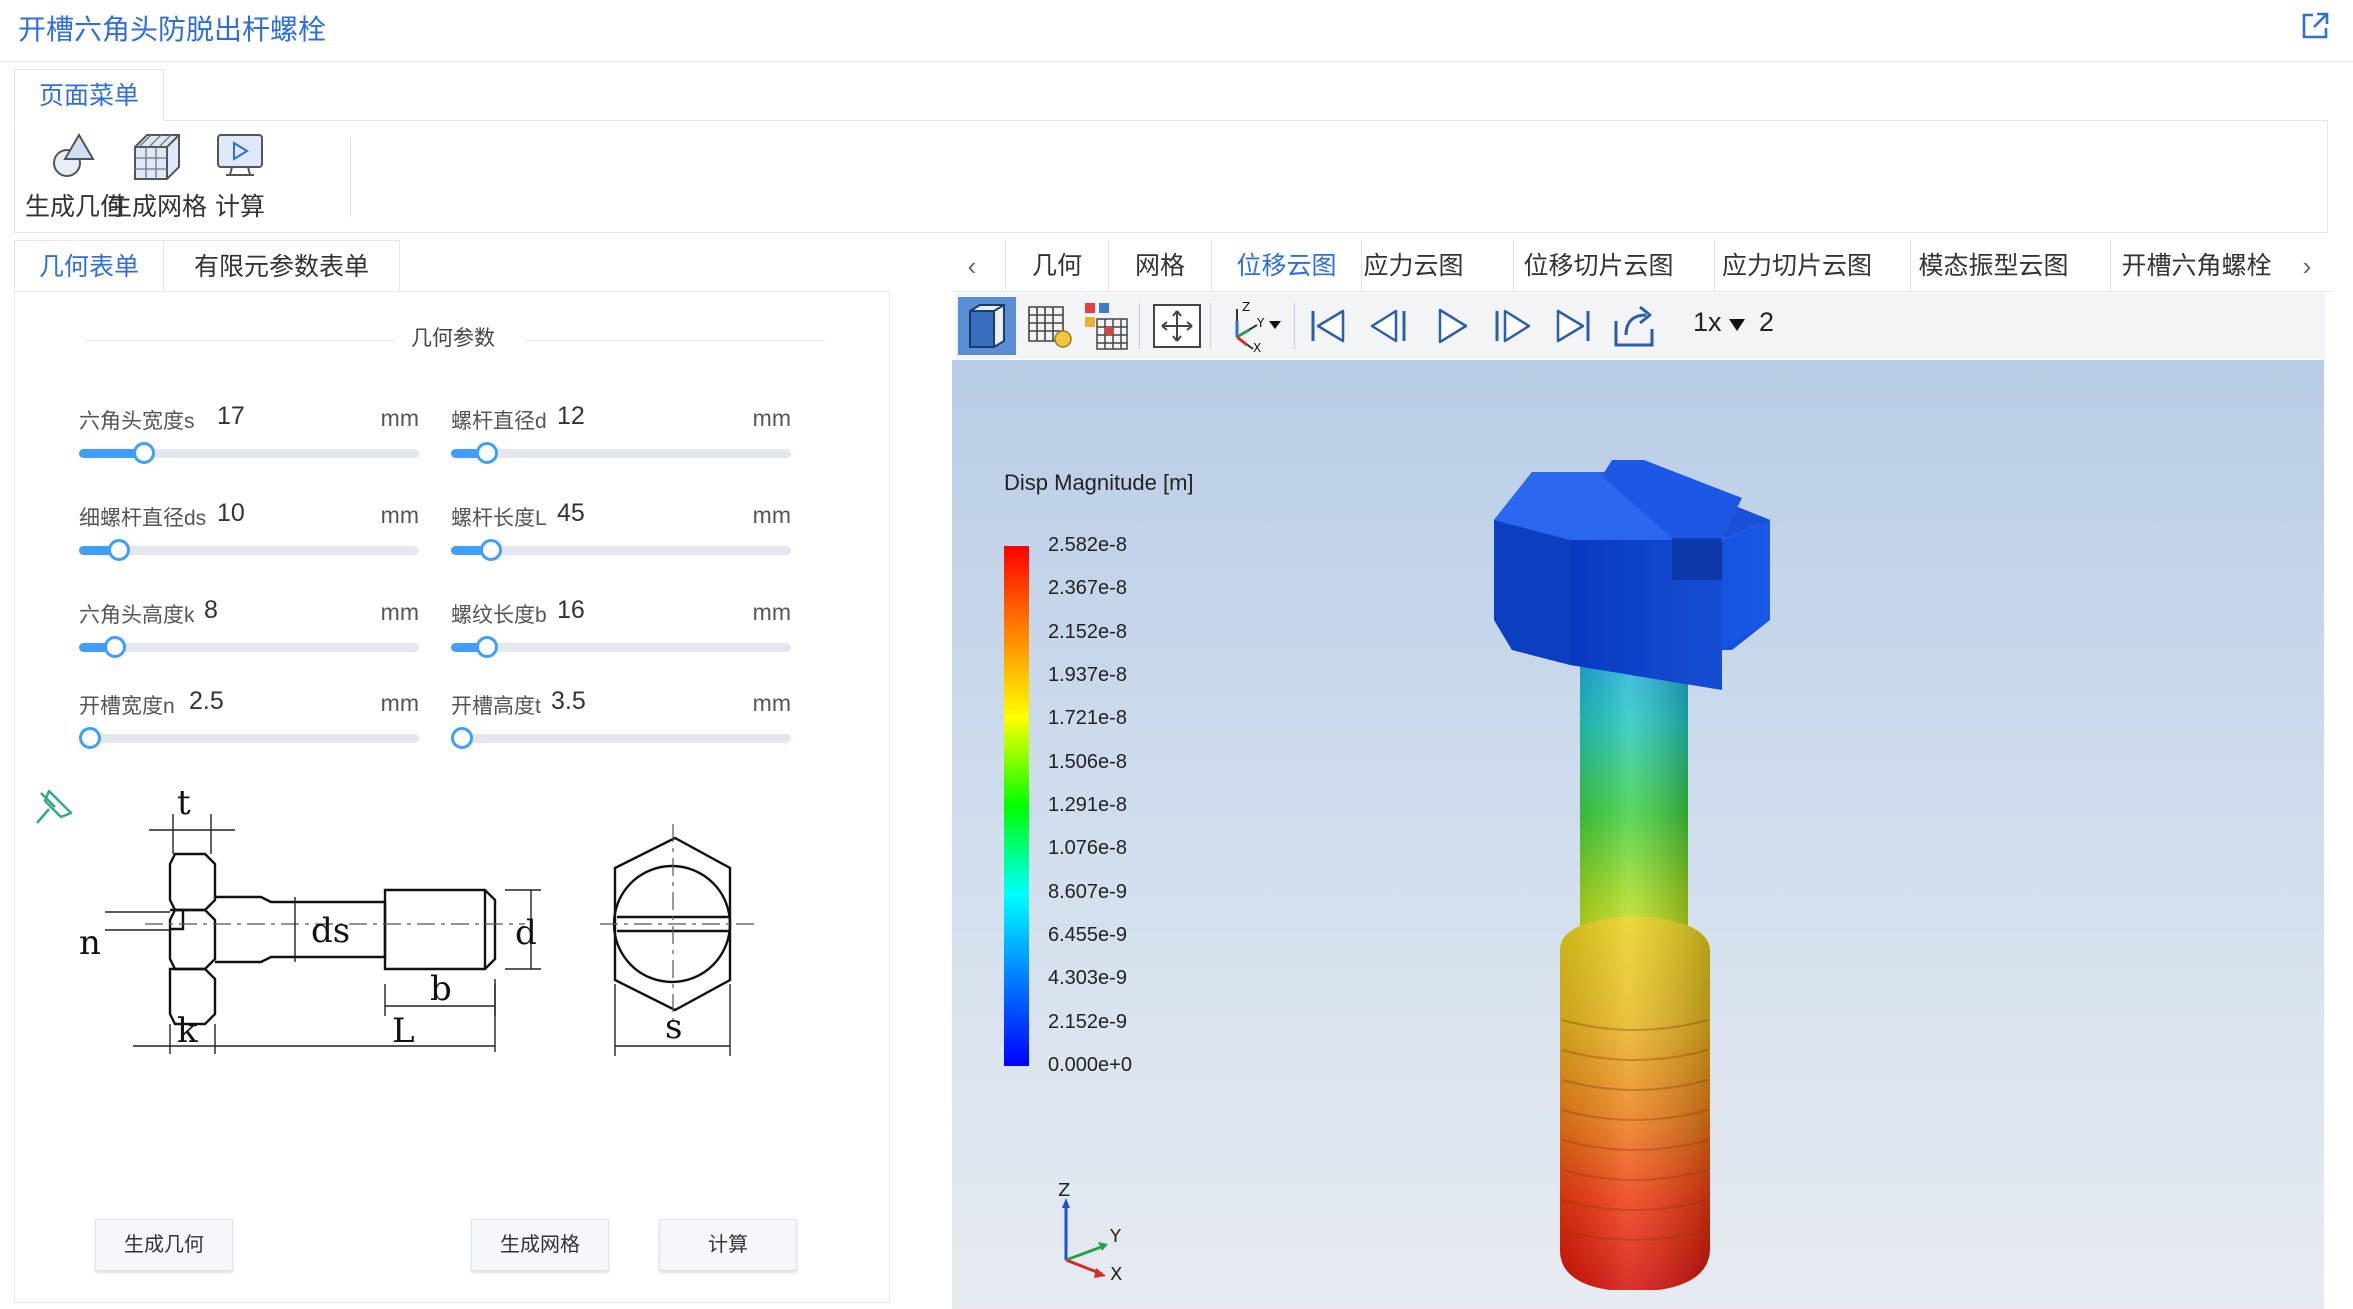 The image size is (2353, 1309). I want to click on prev-frame-button, so click(1389, 326).